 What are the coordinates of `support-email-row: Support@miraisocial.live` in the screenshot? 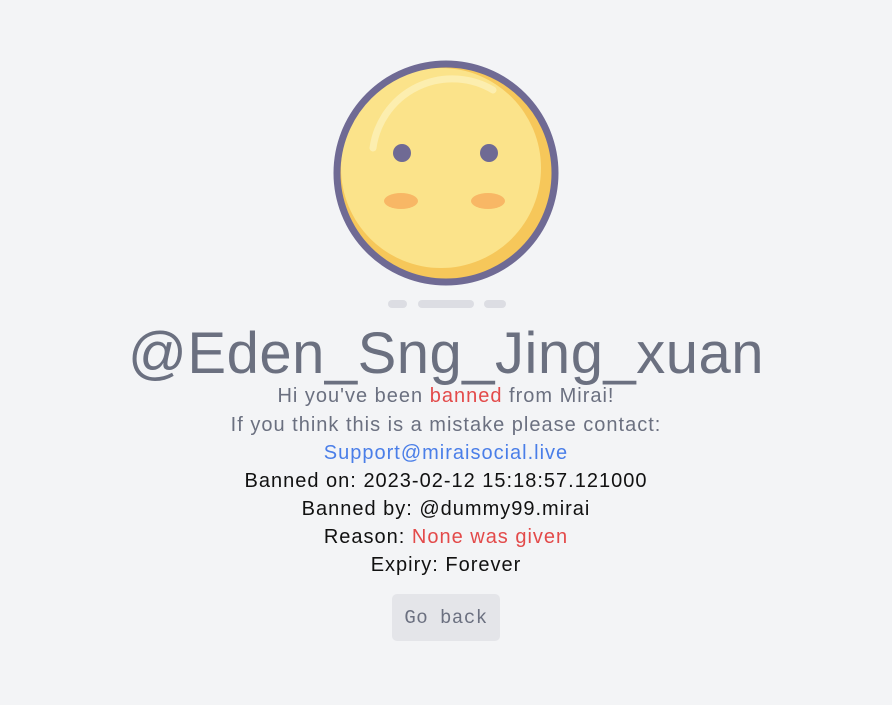 It's located at (446, 453).